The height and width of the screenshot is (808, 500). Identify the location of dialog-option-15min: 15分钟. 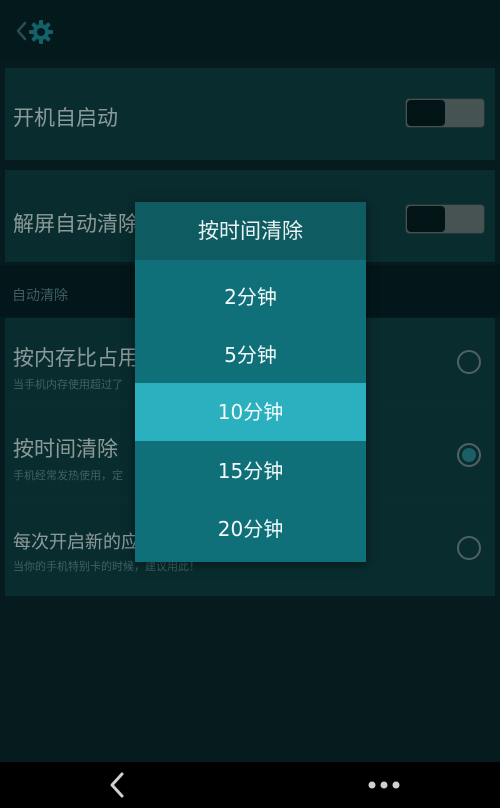
(250, 471).